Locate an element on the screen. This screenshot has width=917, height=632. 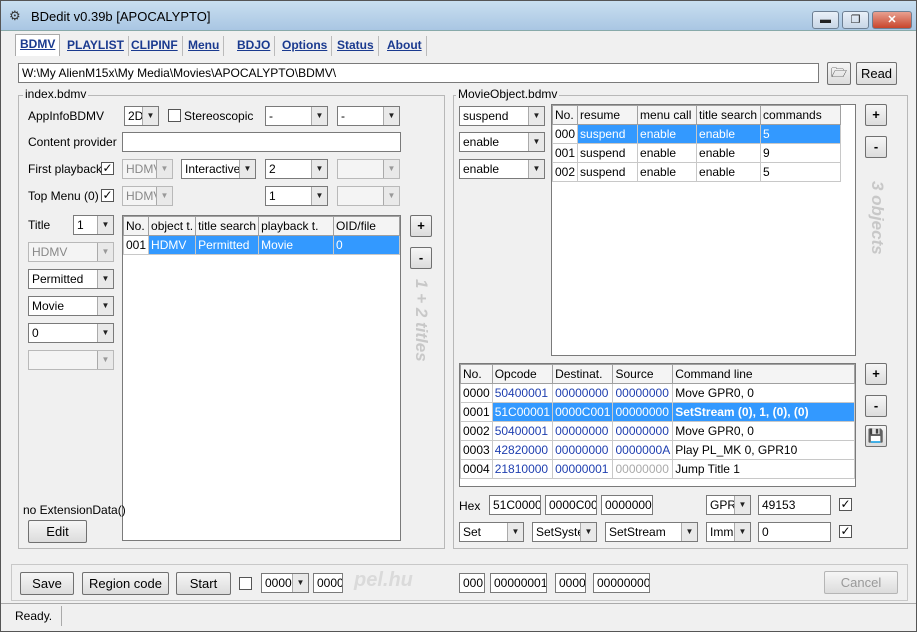
add-title-button: + is located at coordinates (421, 226).